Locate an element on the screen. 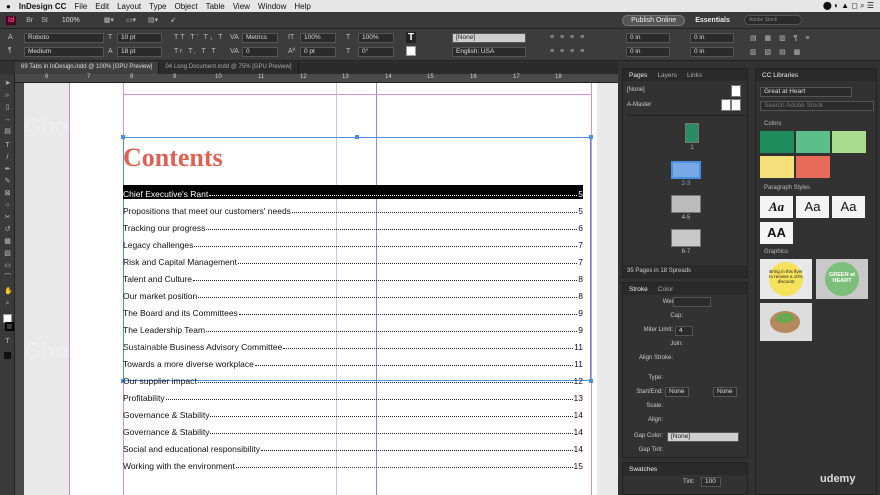  scissors-icon: ✂ is located at coordinates (7, 217).